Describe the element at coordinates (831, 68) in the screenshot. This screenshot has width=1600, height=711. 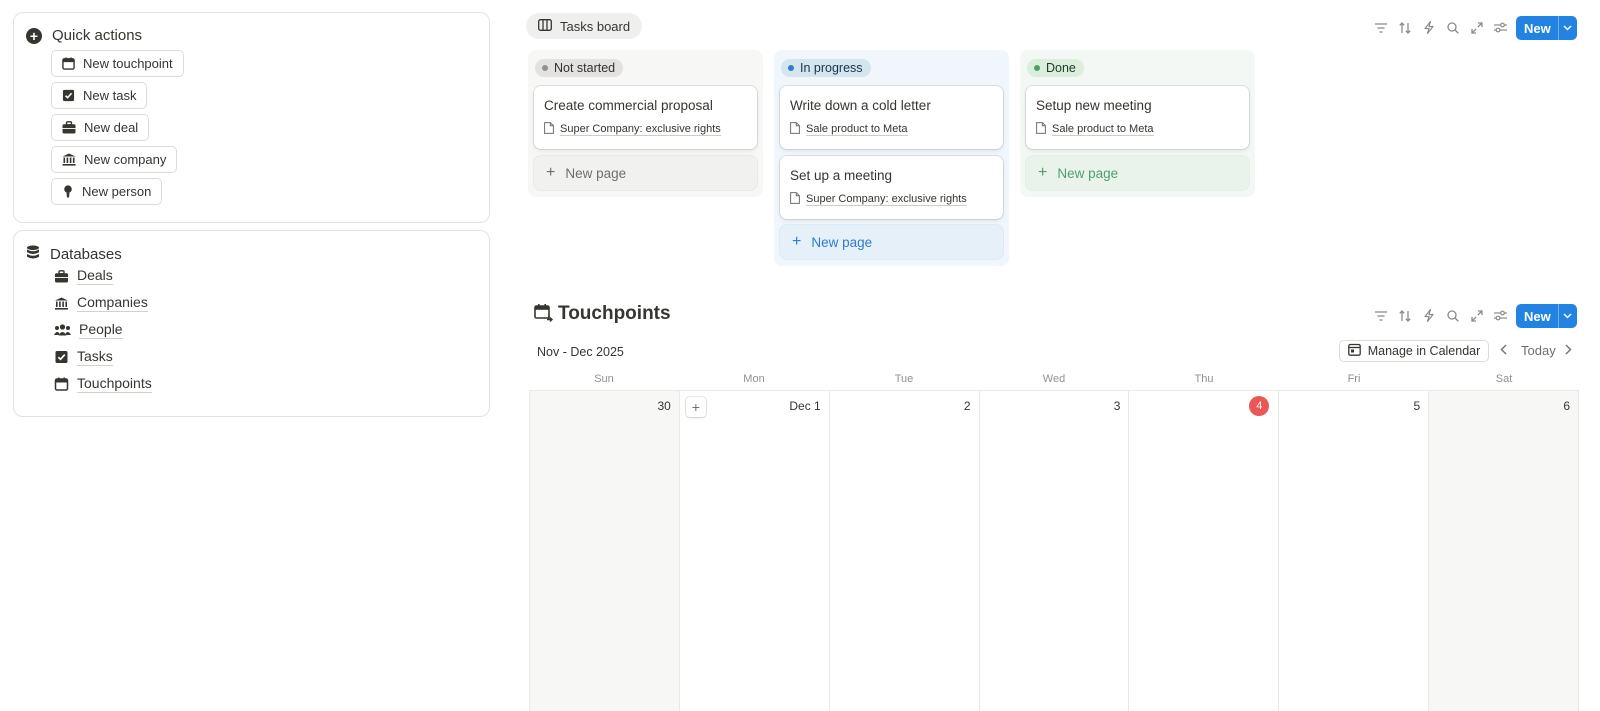
I see `status-label: In progress` at that location.